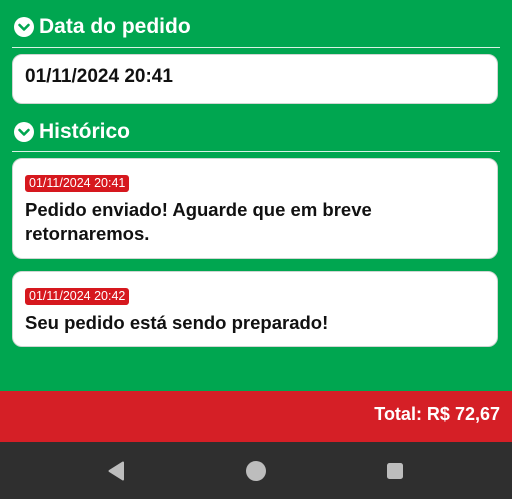 The image size is (512, 499). Describe the element at coordinates (256, 416) in the screenshot. I see `total-bar: Total: R$ 72,67` at that location.